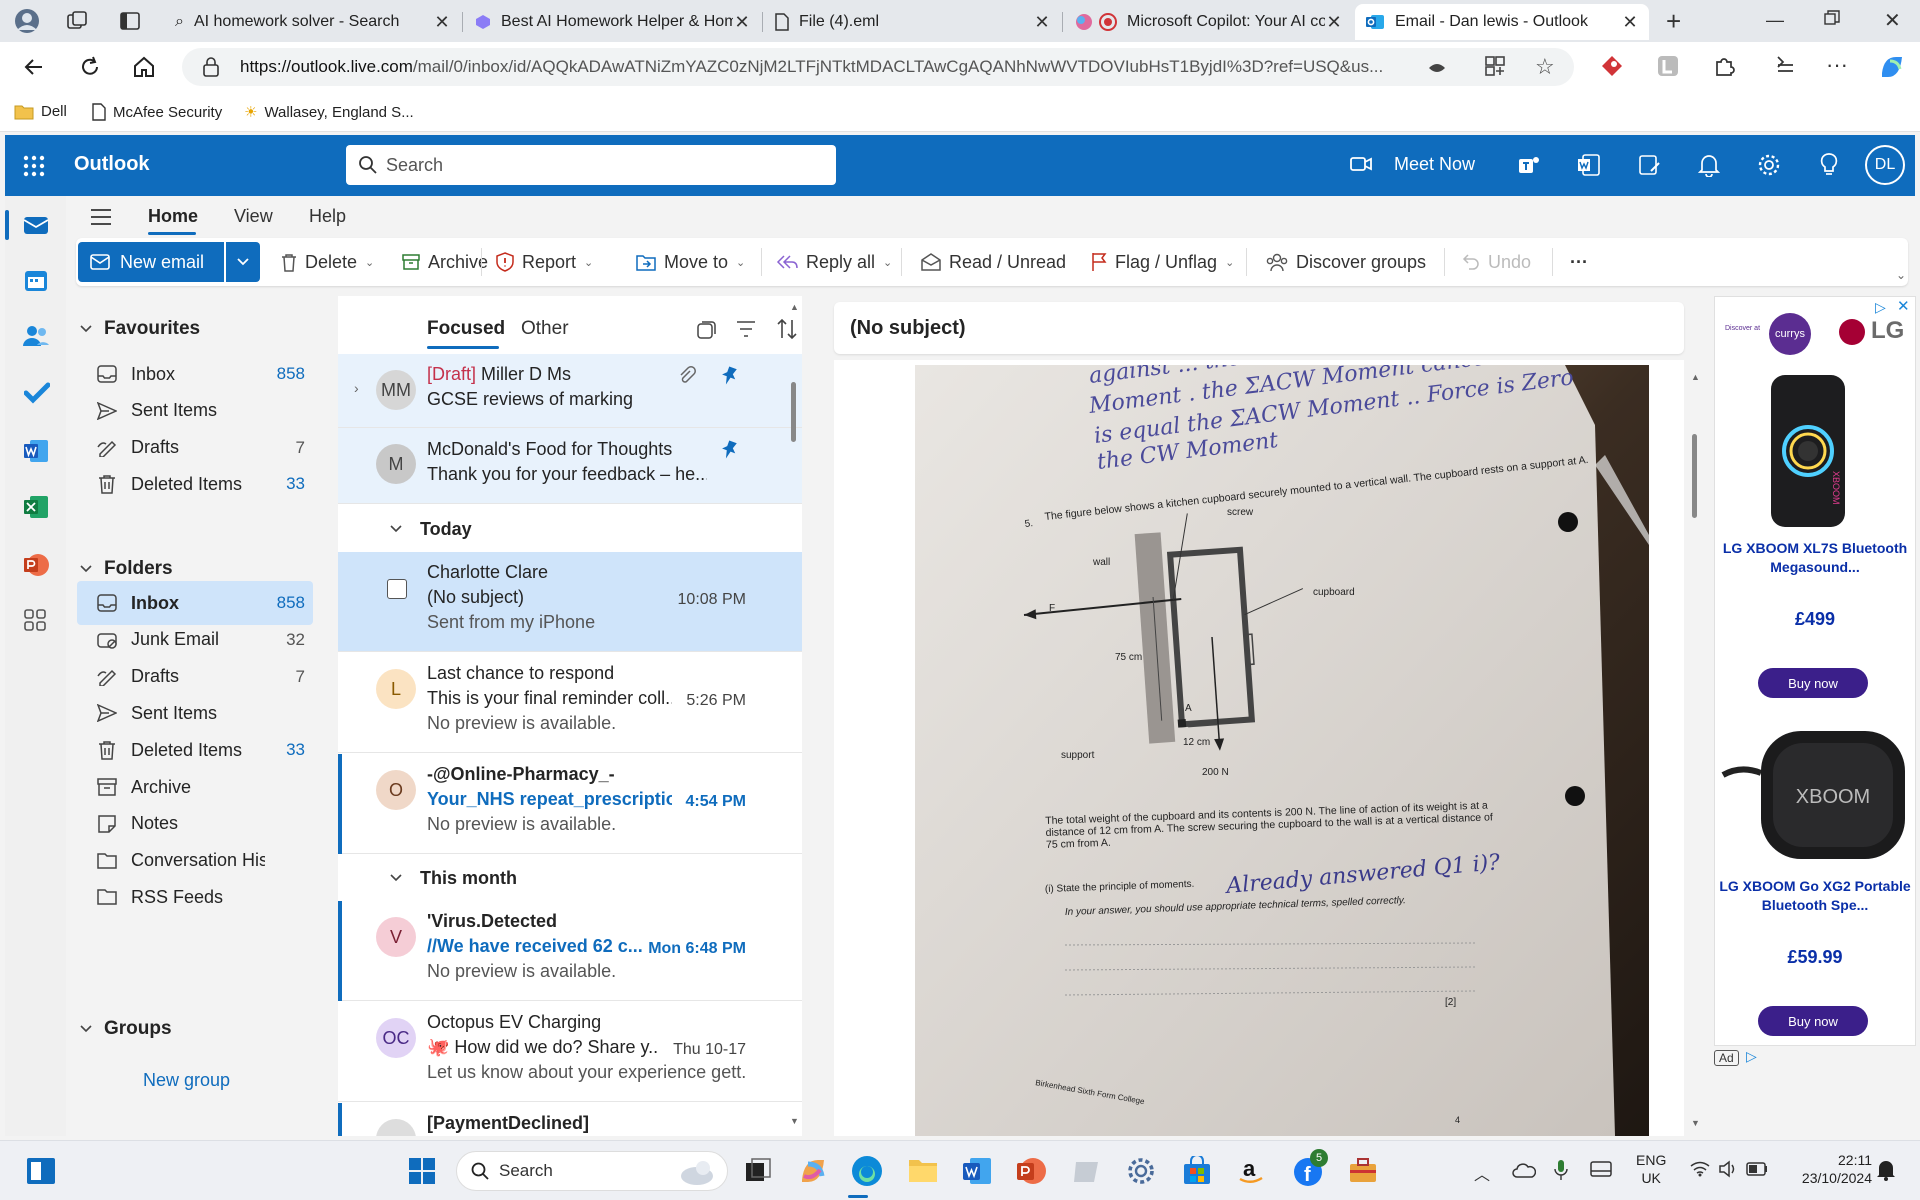  I want to click on close-window-icon: ✕, so click(1892, 20).